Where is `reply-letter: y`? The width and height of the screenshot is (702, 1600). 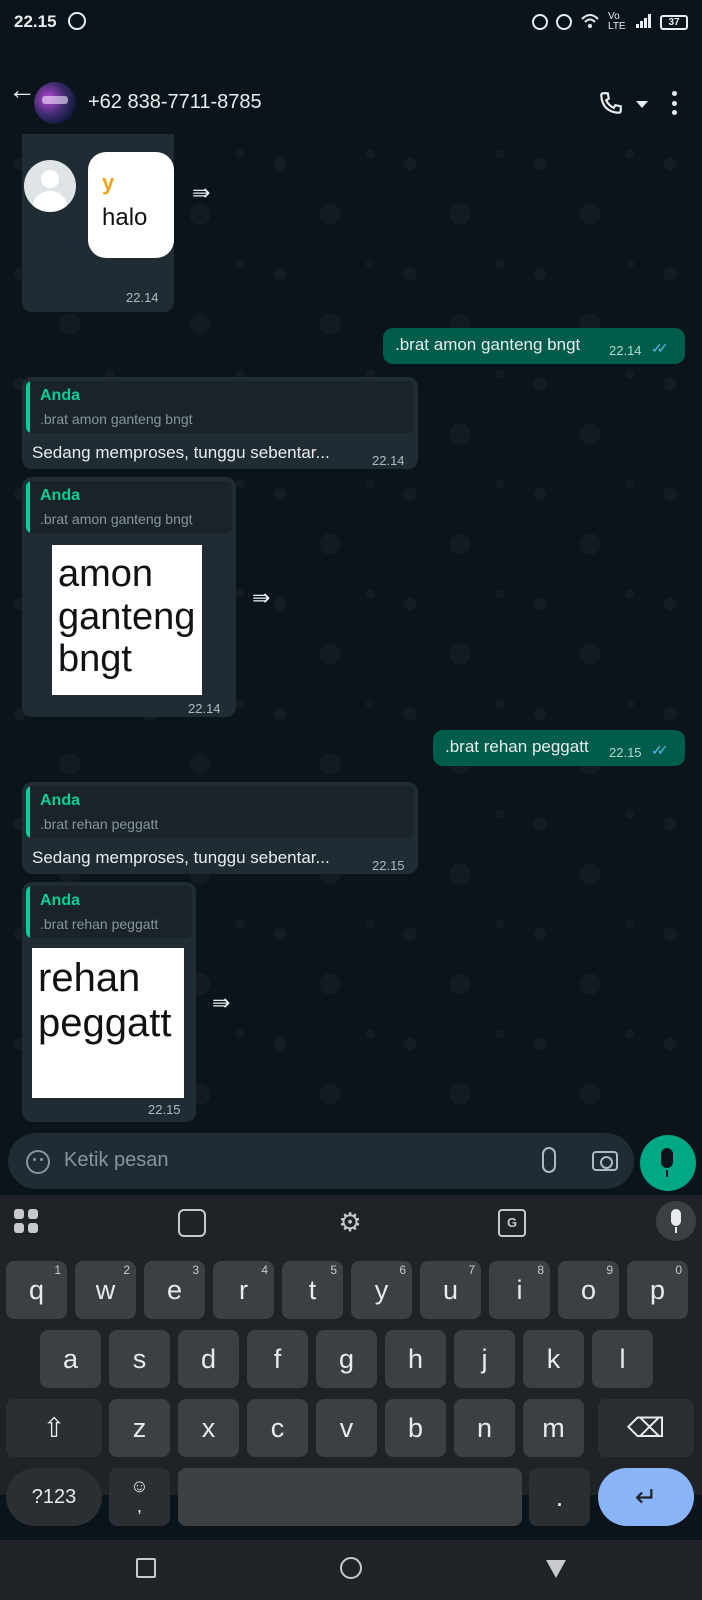
reply-letter: y is located at coordinates (108, 182).